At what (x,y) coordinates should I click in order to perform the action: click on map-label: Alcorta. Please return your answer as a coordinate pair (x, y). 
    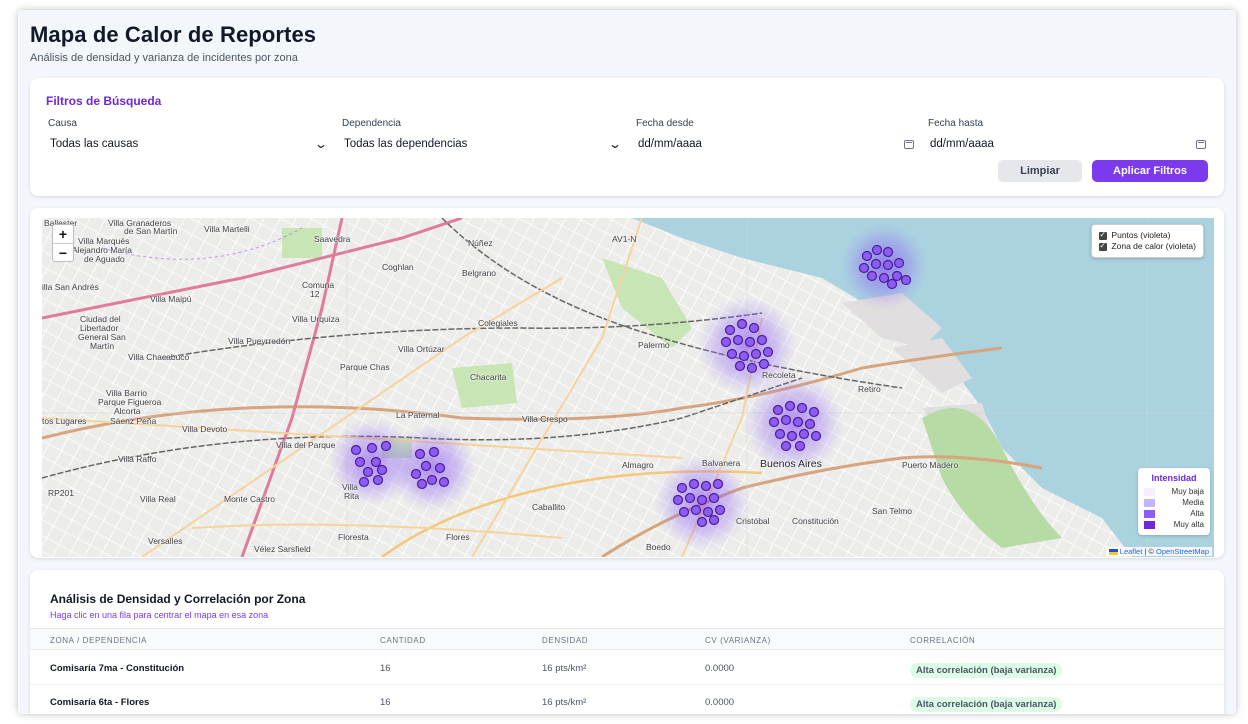
    Looking at the image, I should click on (127, 411).